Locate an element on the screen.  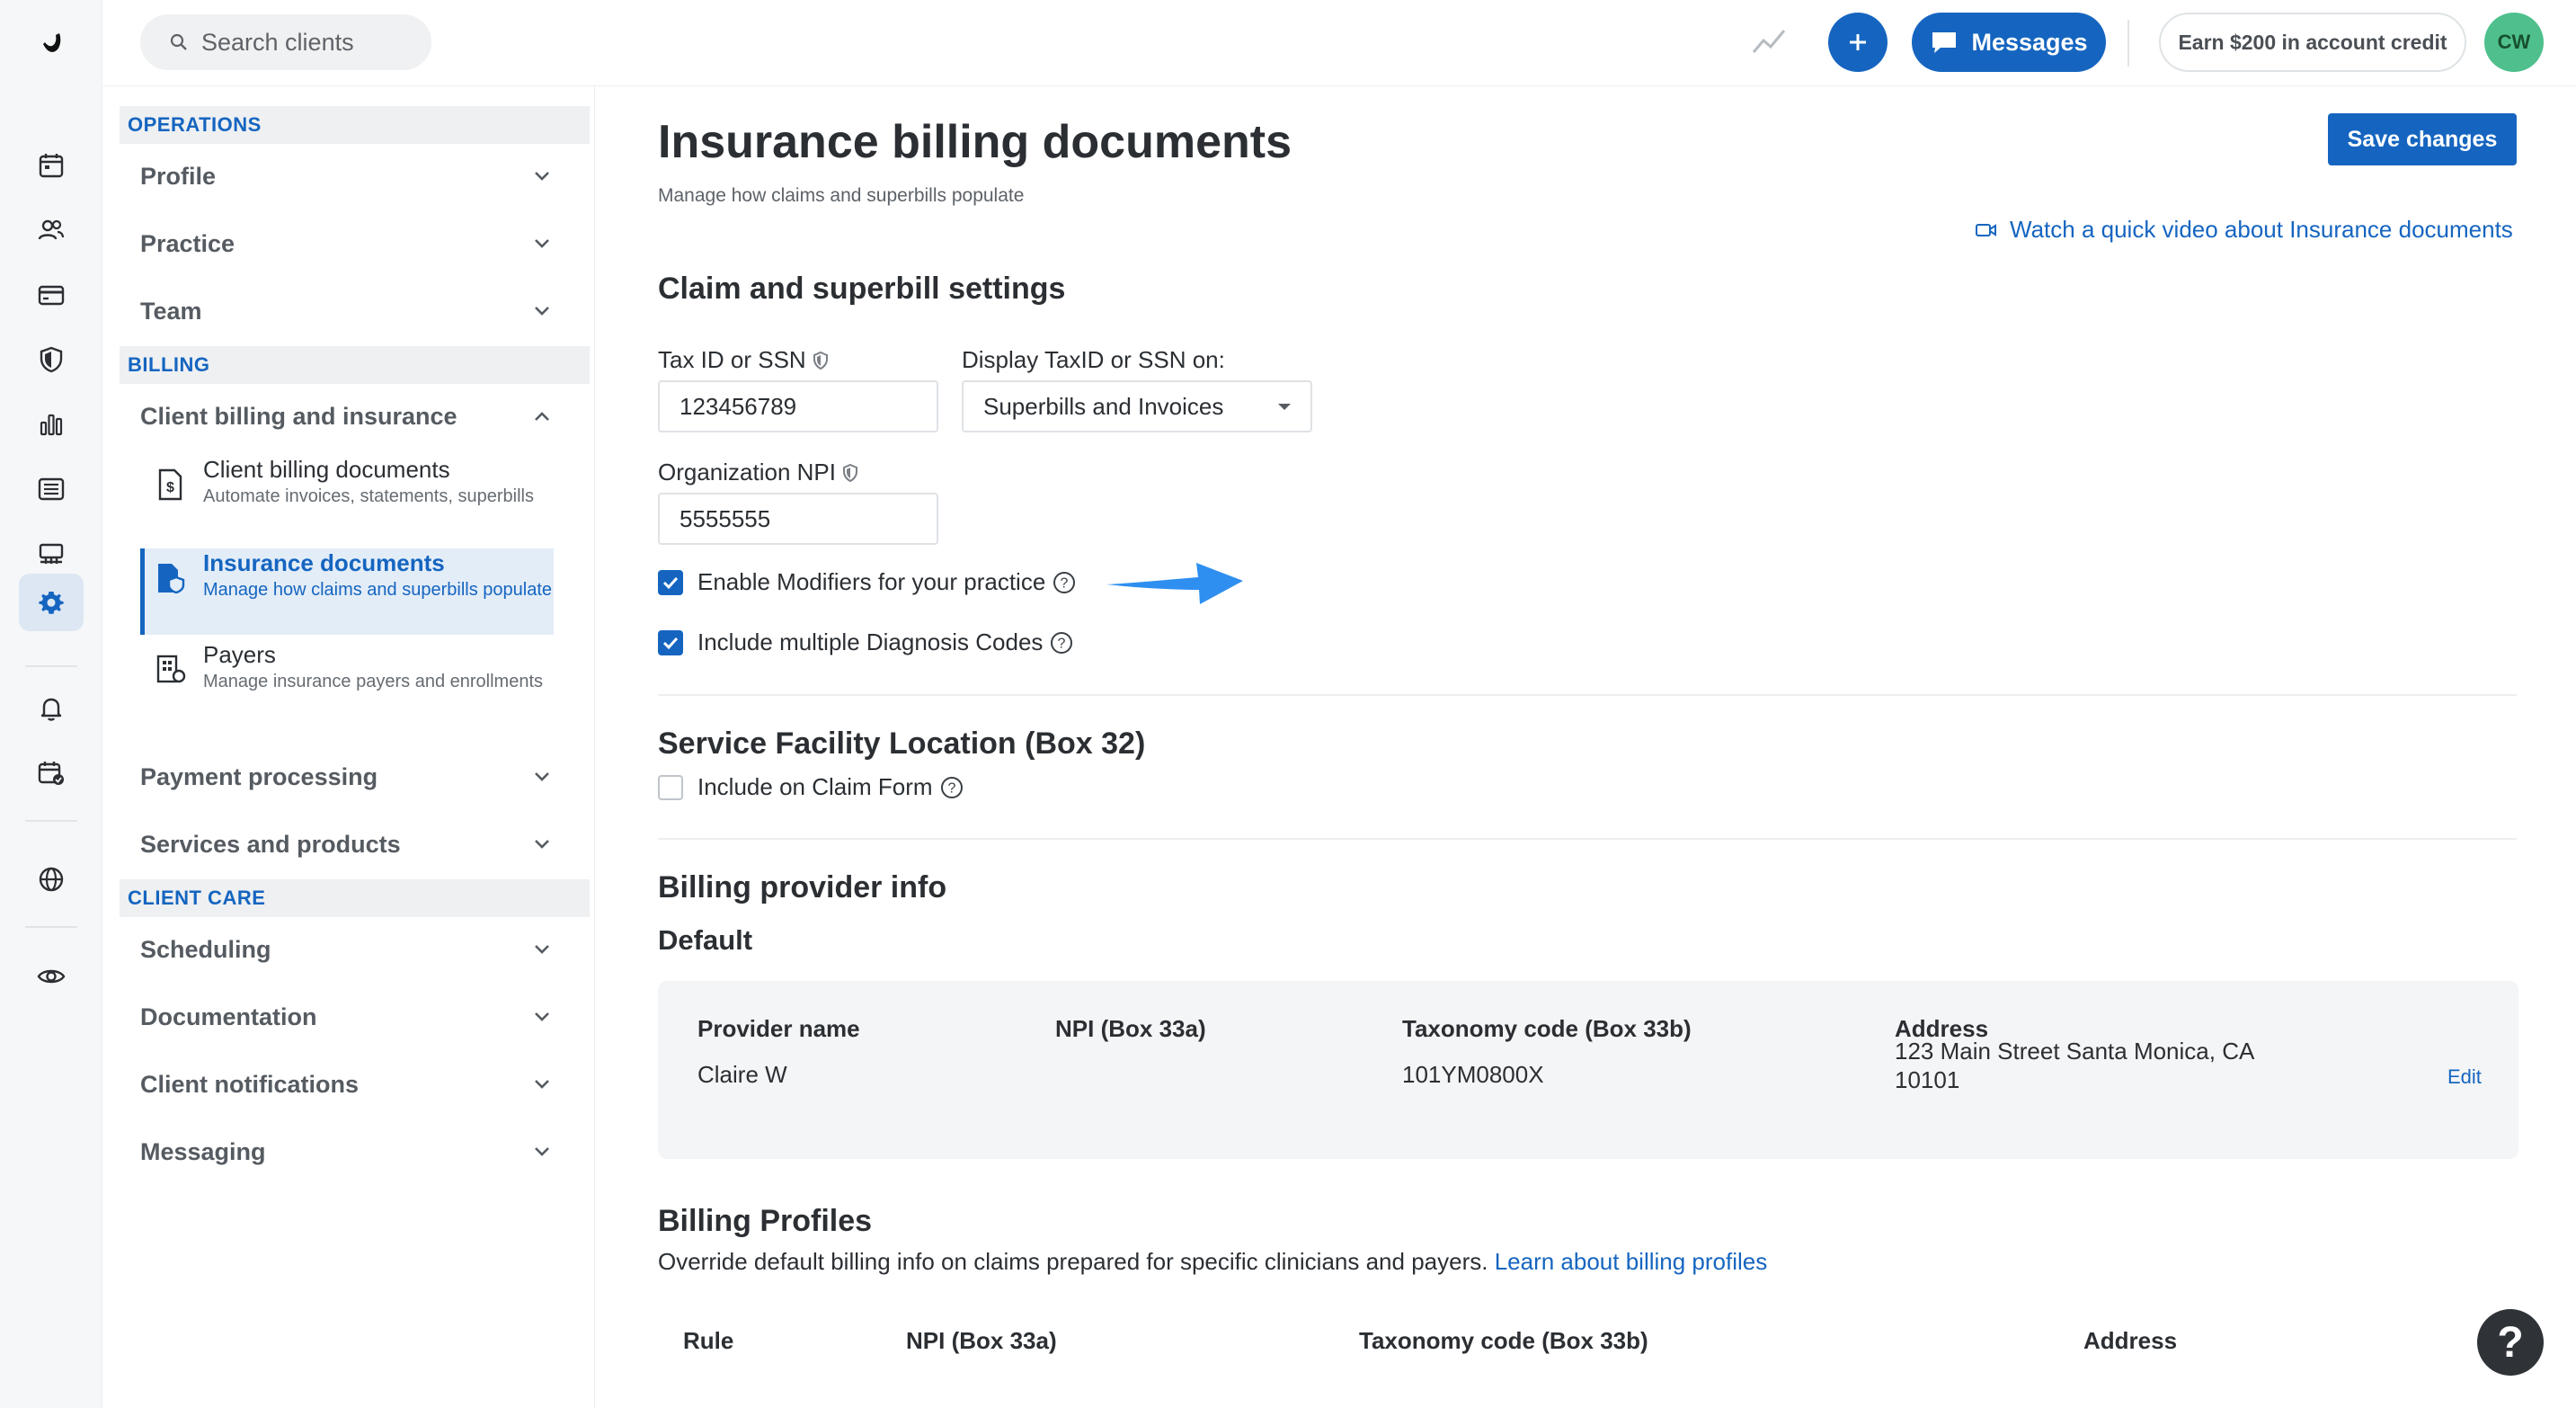
display-taxid-select: Superbills and Invoices is located at coordinates (1137, 406).